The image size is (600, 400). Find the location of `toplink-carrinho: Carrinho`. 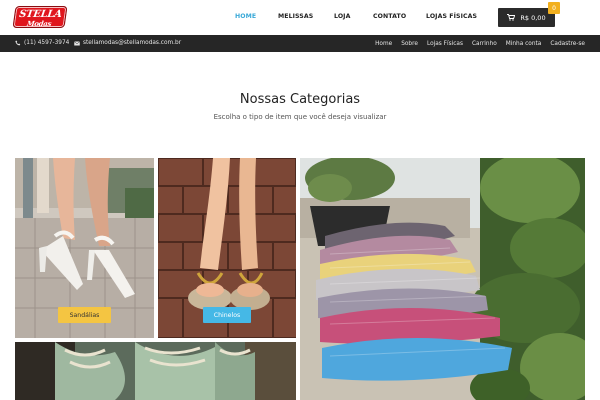

toplink-carrinho: Carrinho is located at coordinates (484, 44).